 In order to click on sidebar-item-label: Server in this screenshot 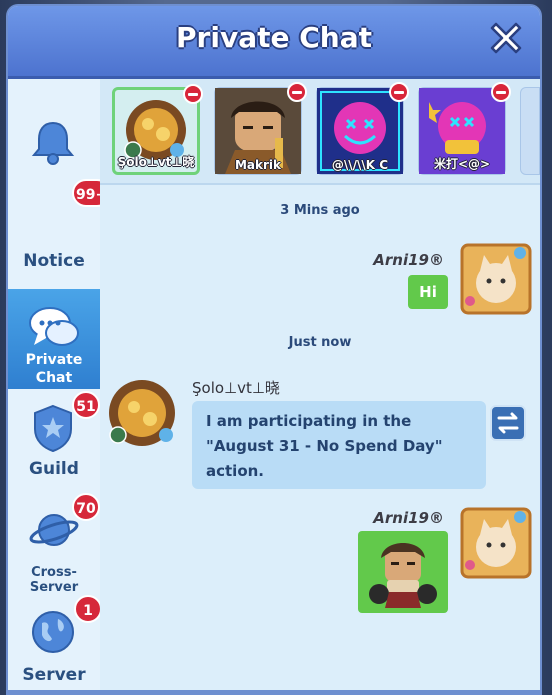, I will do `click(54, 675)`.